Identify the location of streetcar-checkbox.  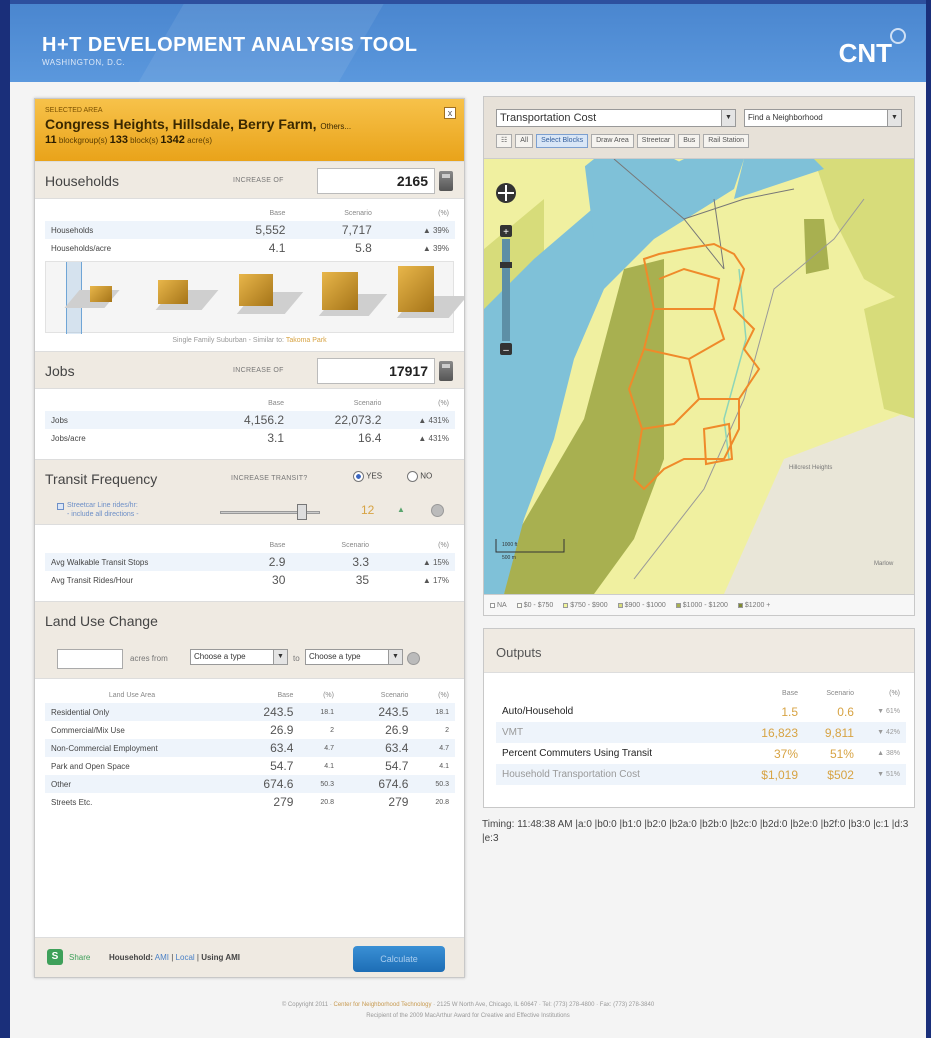
(60, 506).